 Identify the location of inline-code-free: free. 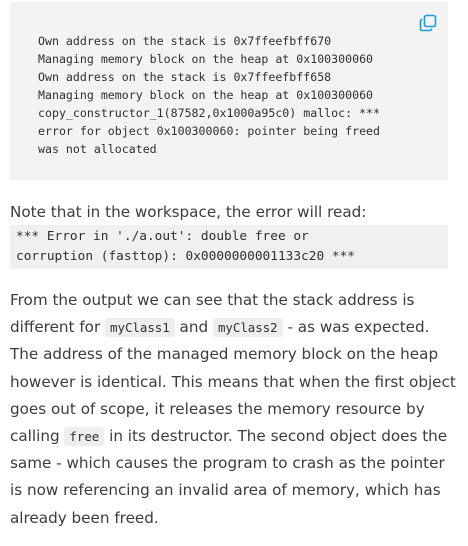
(84, 437).